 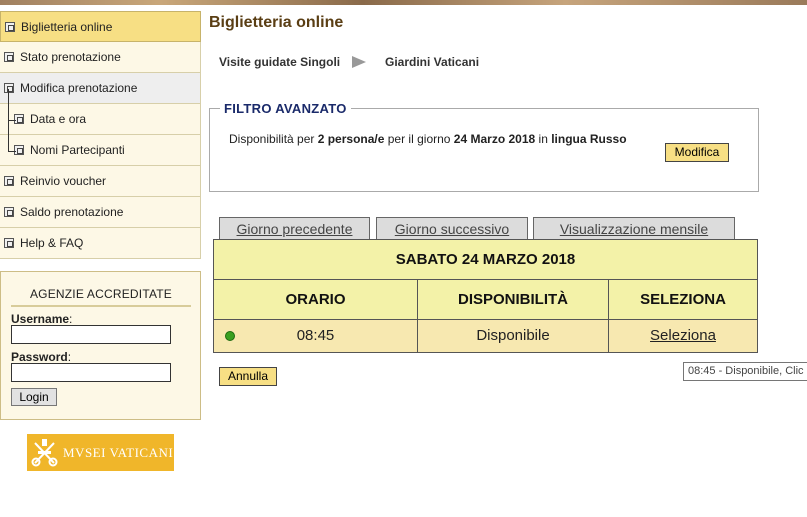 I want to click on time-value: 08:45, so click(x=315, y=335).